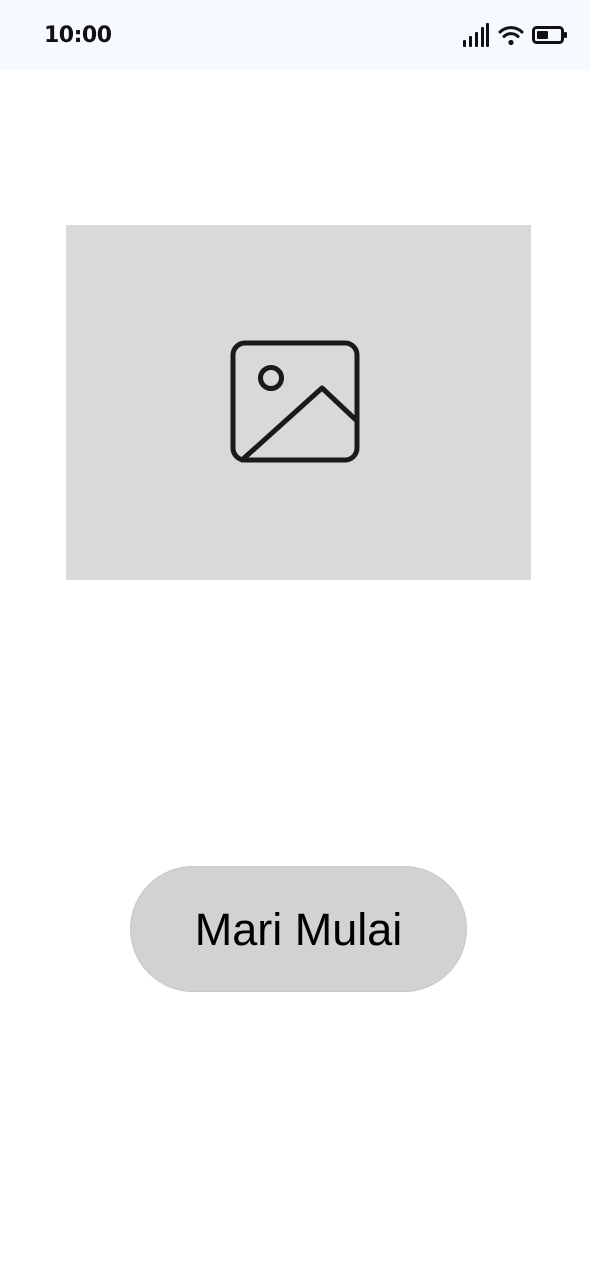 This screenshot has height=1280, width=590. What do you see at coordinates (295, 35) in the screenshot?
I see `status-bar: 10:00` at bounding box center [295, 35].